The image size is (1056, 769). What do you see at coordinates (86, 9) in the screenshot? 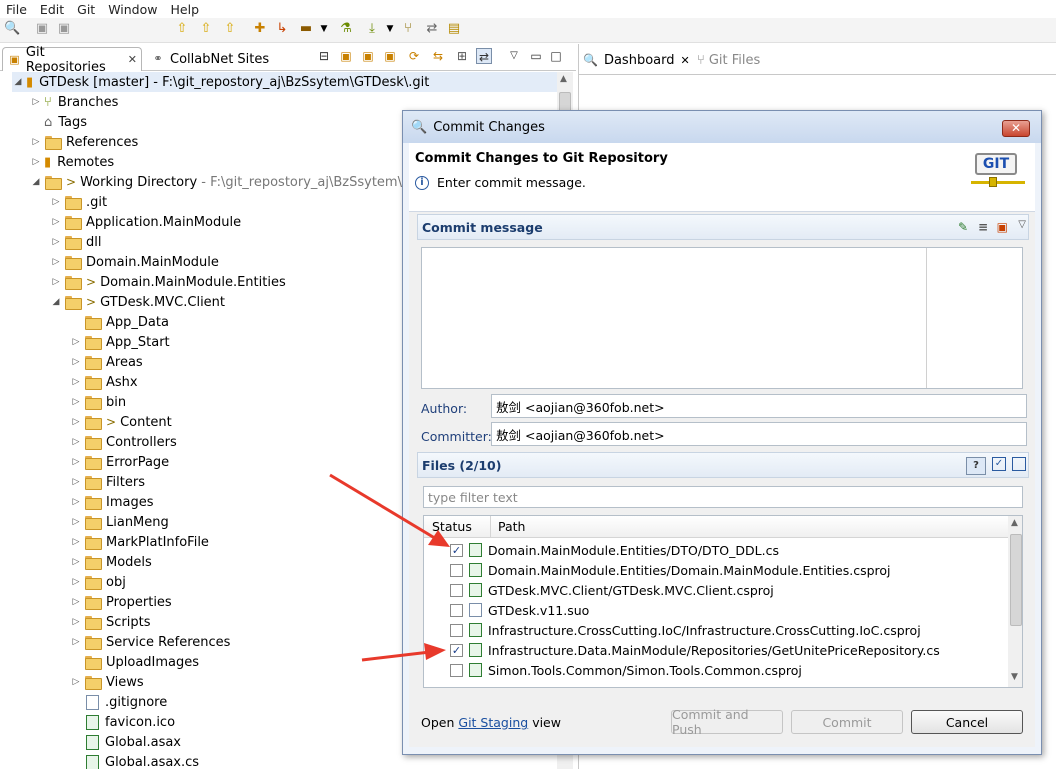
I see `menu-git: Git` at bounding box center [86, 9].